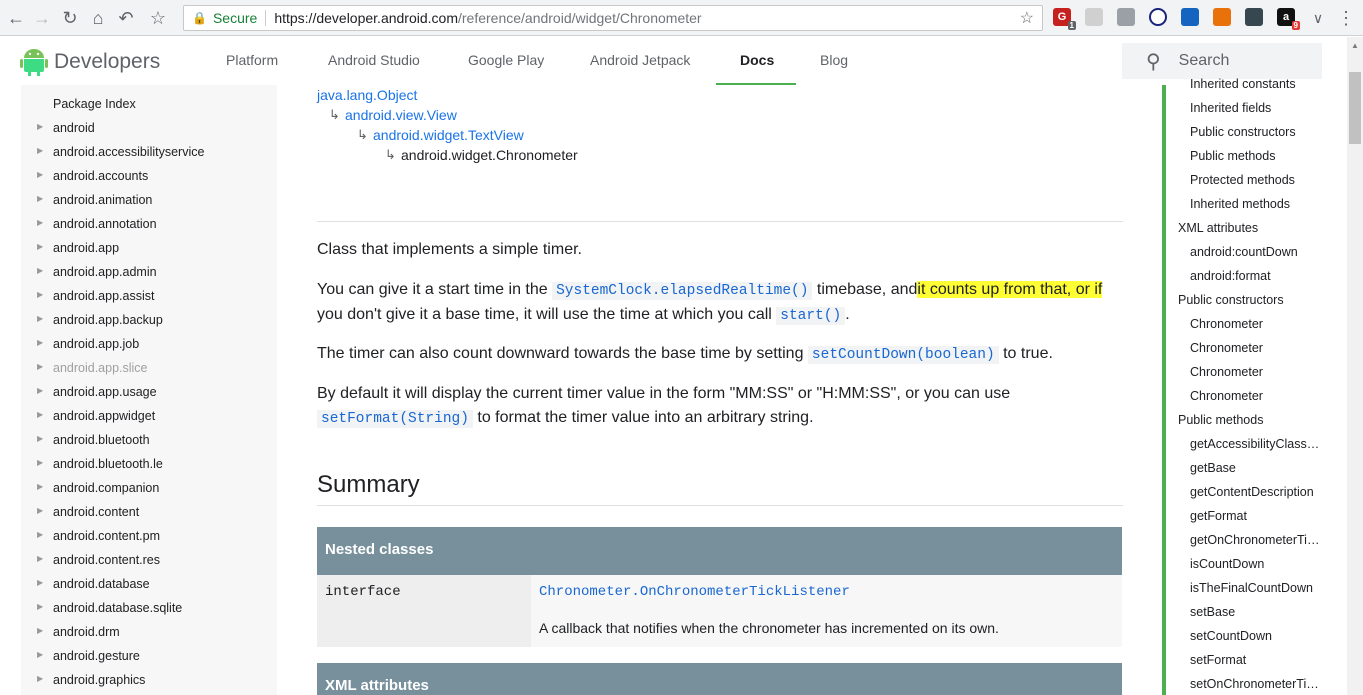 Image resolution: width=1363 pixels, height=695 pixels. What do you see at coordinates (640, 60) in the screenshot?
I see `tab-android-jetpack: Android Jetpack` at bounding box center [640, 60].